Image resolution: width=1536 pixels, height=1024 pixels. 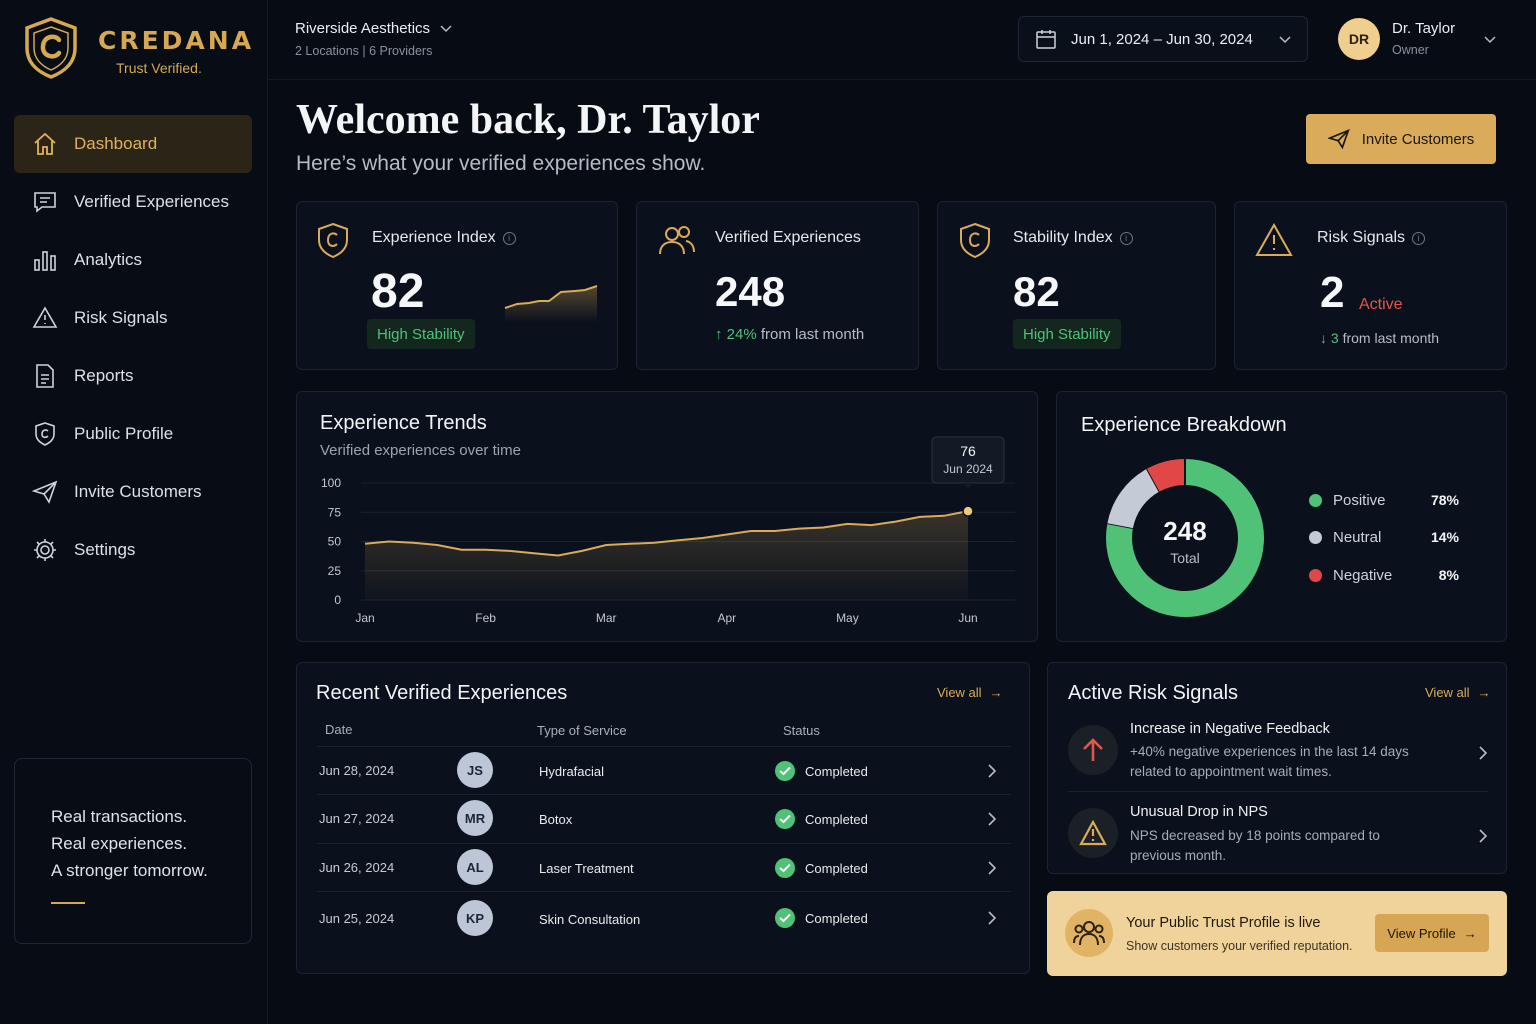 I want to click on row-service: Hydrafacial, so click(x=572, y=771).